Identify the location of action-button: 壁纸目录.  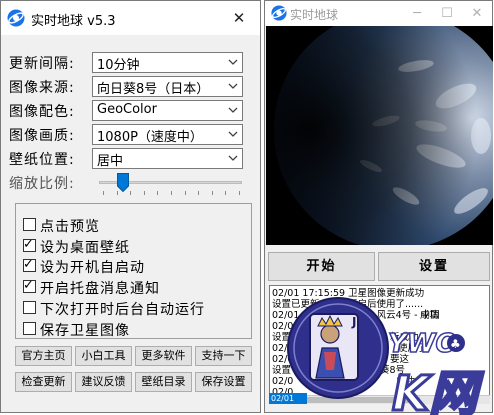
(163, 382).